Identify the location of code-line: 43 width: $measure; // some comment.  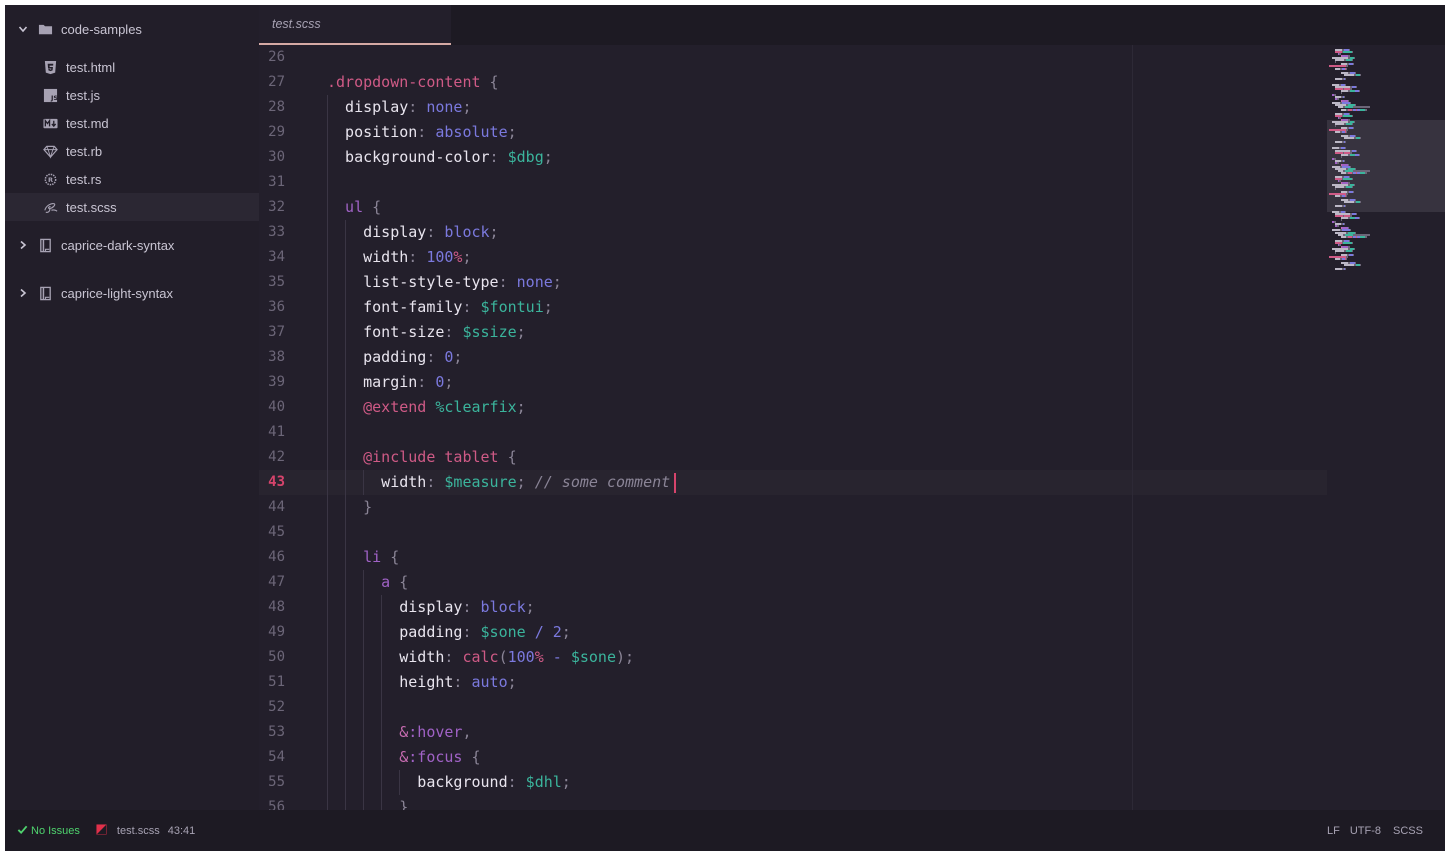
(793, 482).